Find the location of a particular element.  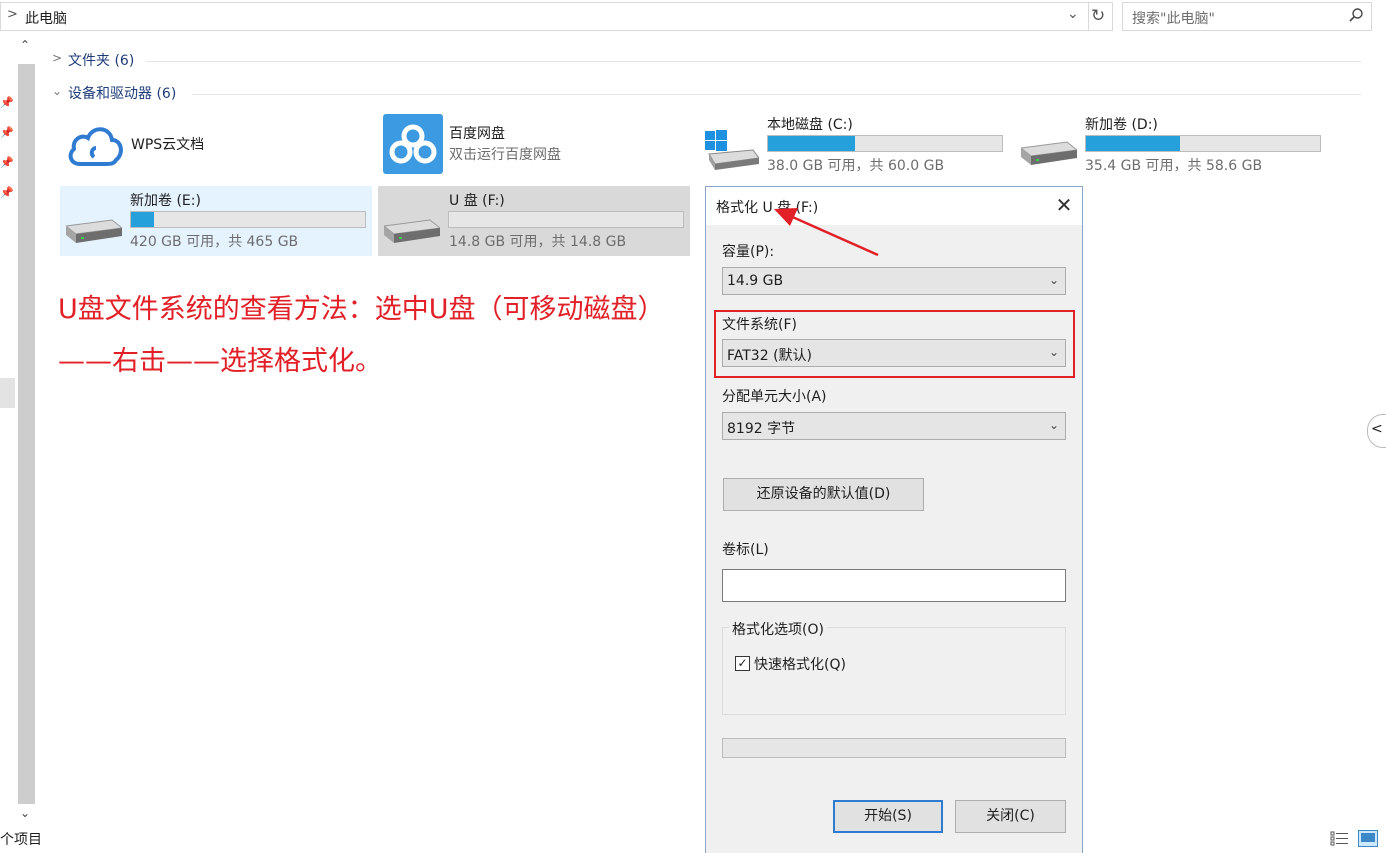

annotation-arrow is located at coordinates (826, 232).